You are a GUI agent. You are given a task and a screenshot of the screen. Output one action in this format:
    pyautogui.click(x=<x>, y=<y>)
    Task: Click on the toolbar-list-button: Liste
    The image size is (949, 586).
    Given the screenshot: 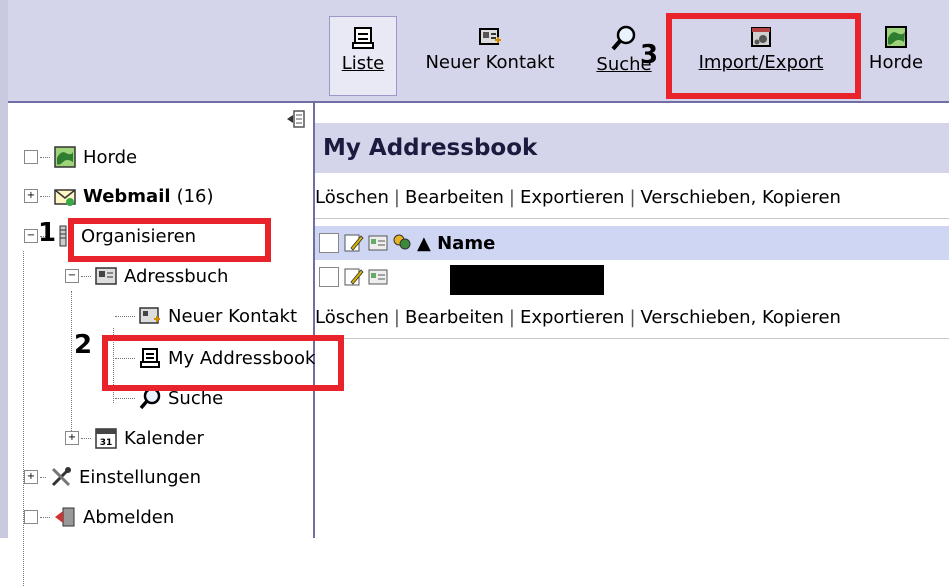 What is the action you would take?
    pyautogui.click(x=363, y=56)
    